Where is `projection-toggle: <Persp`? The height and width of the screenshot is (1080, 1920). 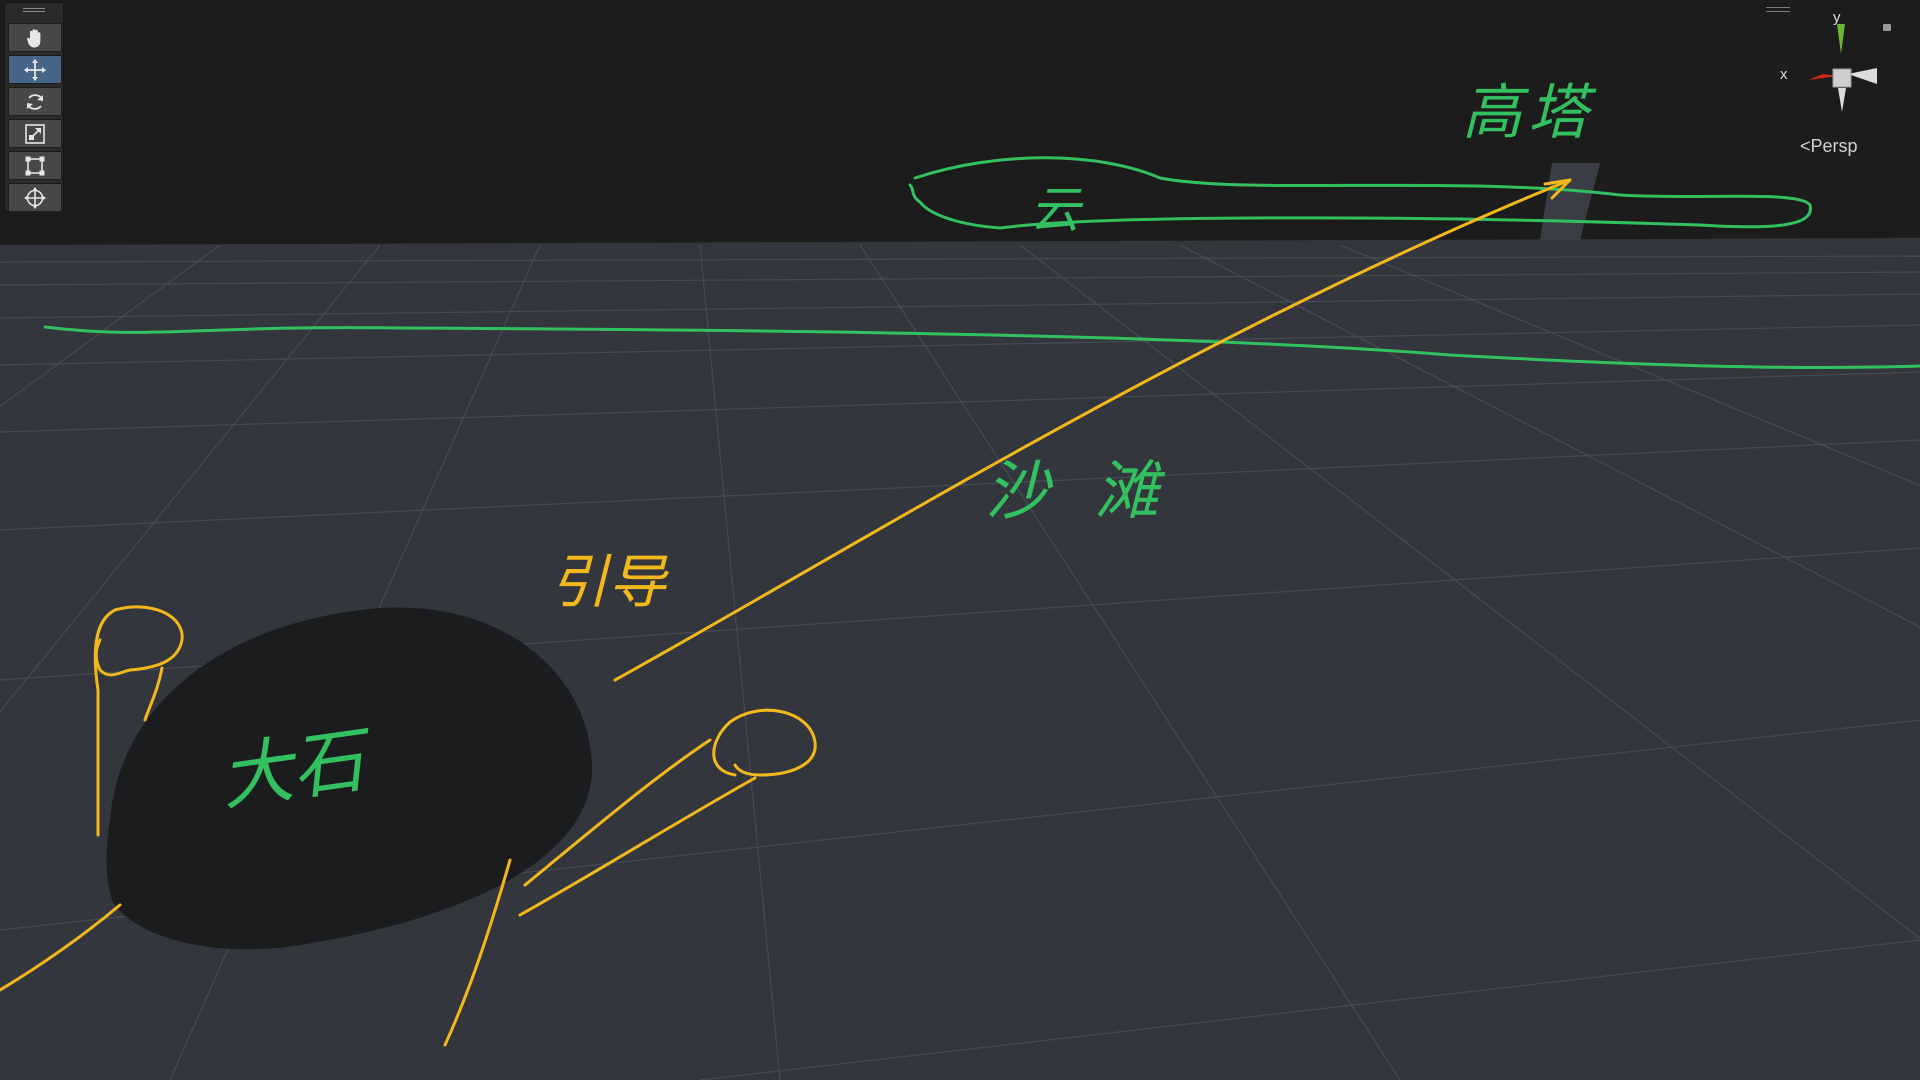
projection-toggle: <Persp is located at coordinates (1829, 146).